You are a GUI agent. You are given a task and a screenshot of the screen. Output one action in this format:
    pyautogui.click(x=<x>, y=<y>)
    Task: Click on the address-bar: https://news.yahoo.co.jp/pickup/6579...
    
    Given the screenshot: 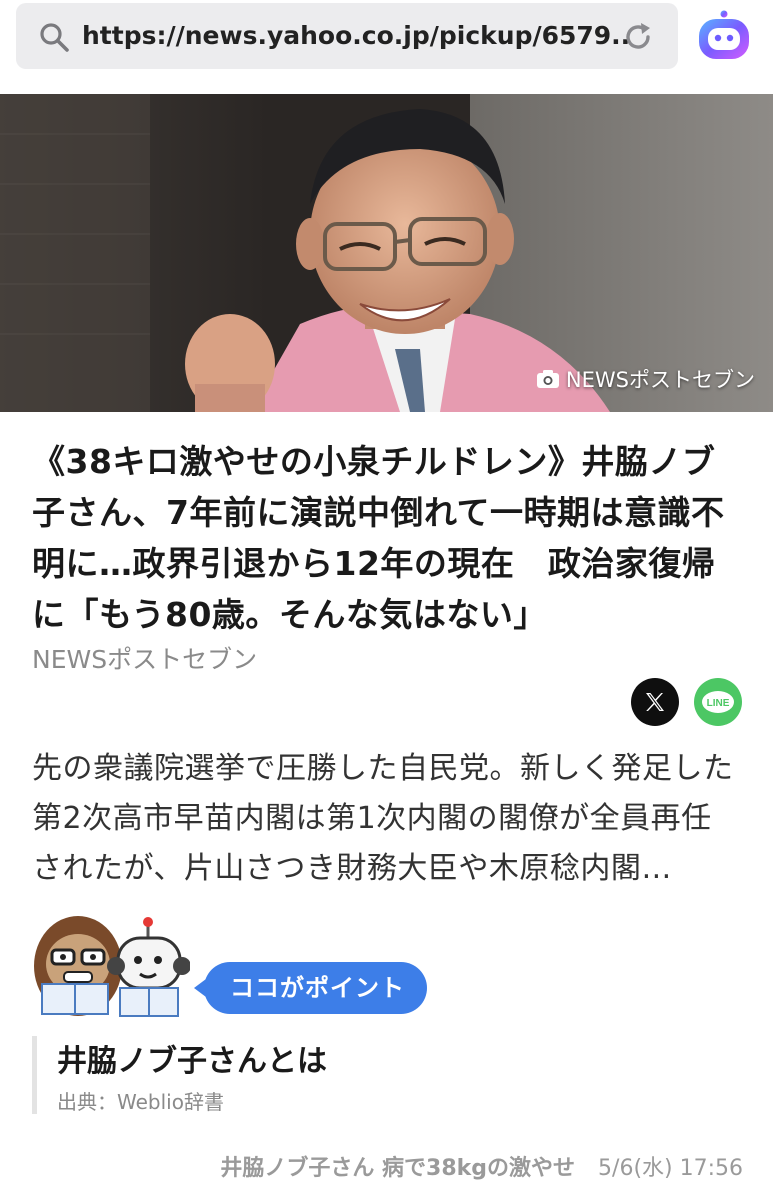 What is the action you would take?
    pyautogui.click(x=347, y=36)
    